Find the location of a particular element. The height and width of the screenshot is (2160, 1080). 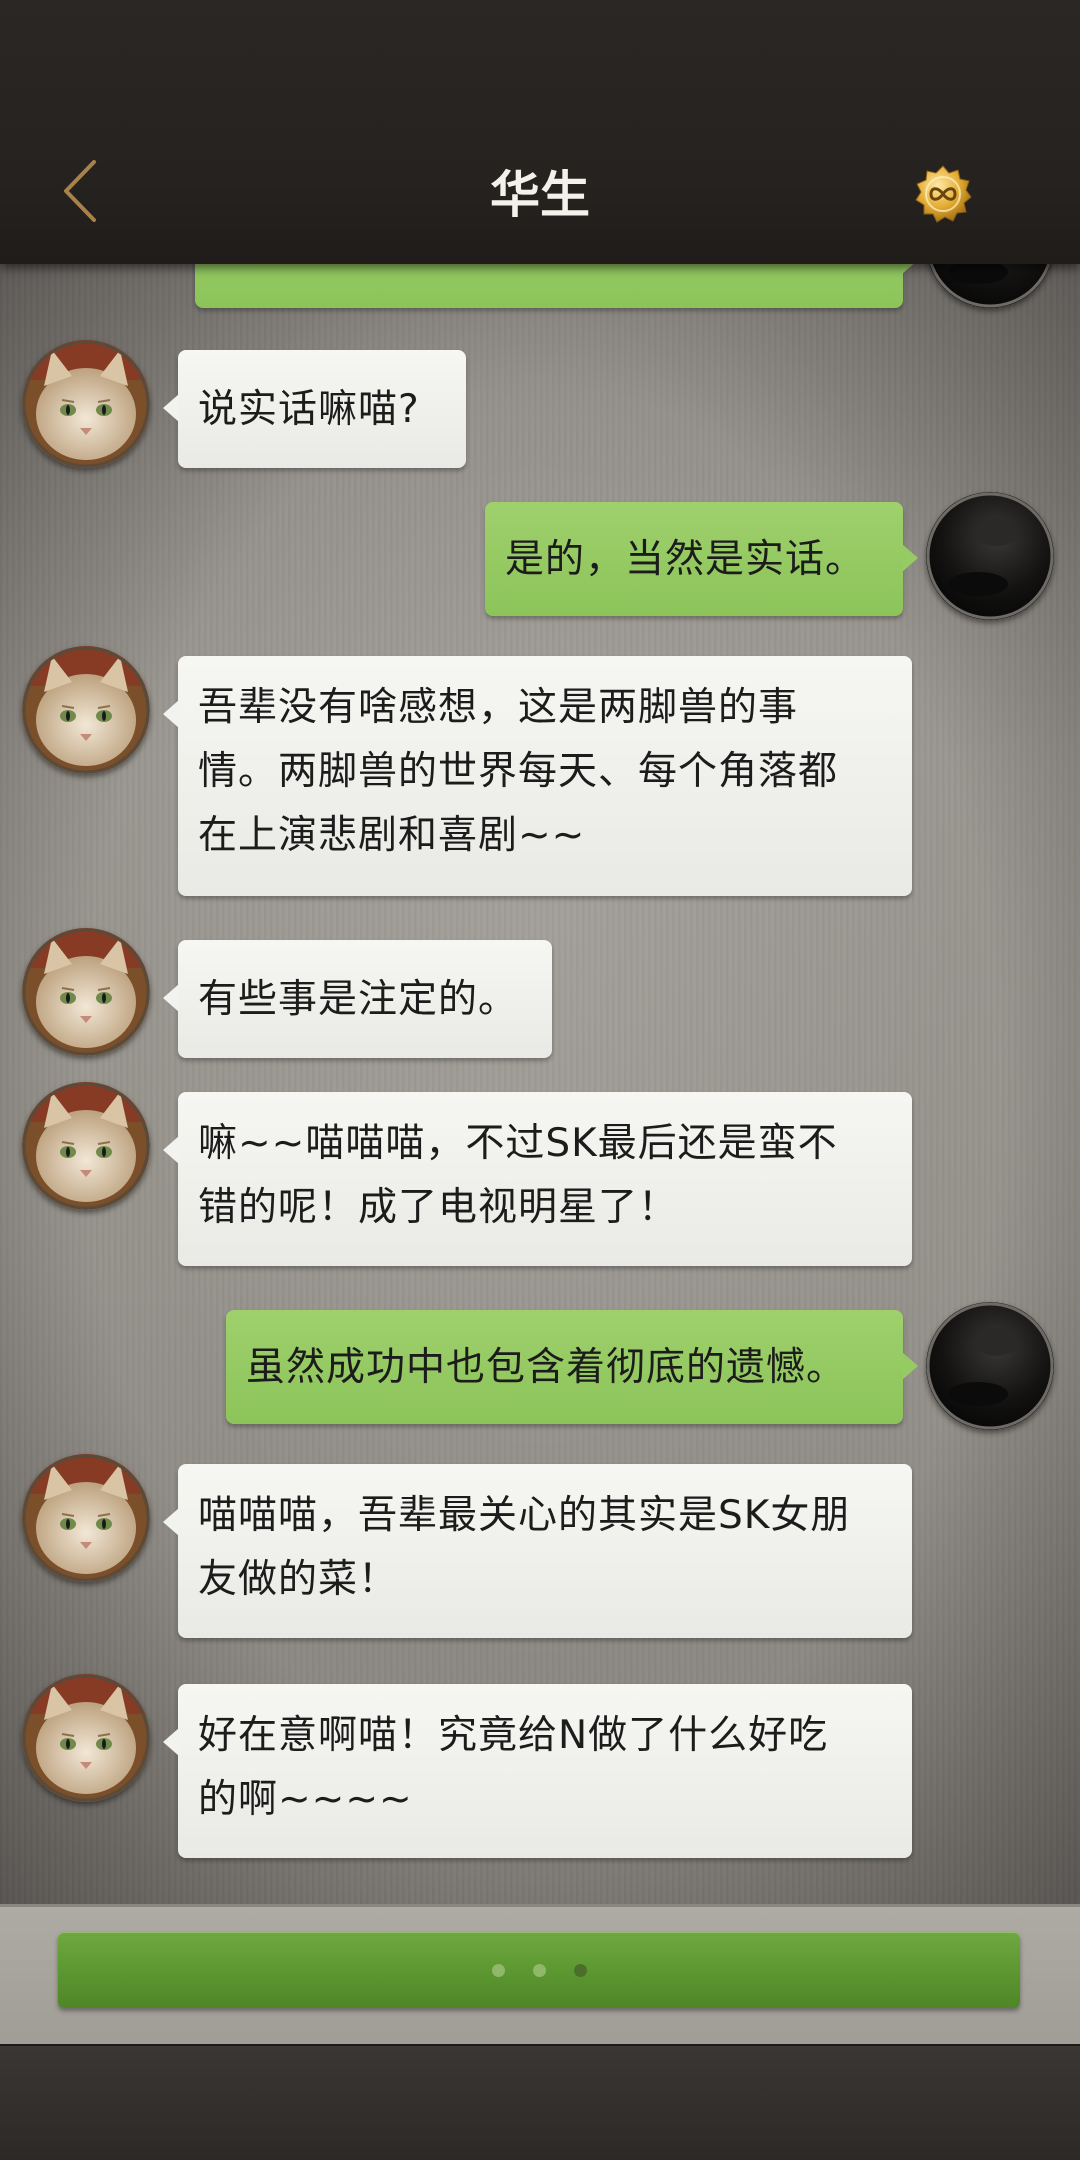

message-bubble-cat: 喵喵喵，吾辈最关心的其实是SK女朋 友做的菜！ is located at coordinates (537, 1551).